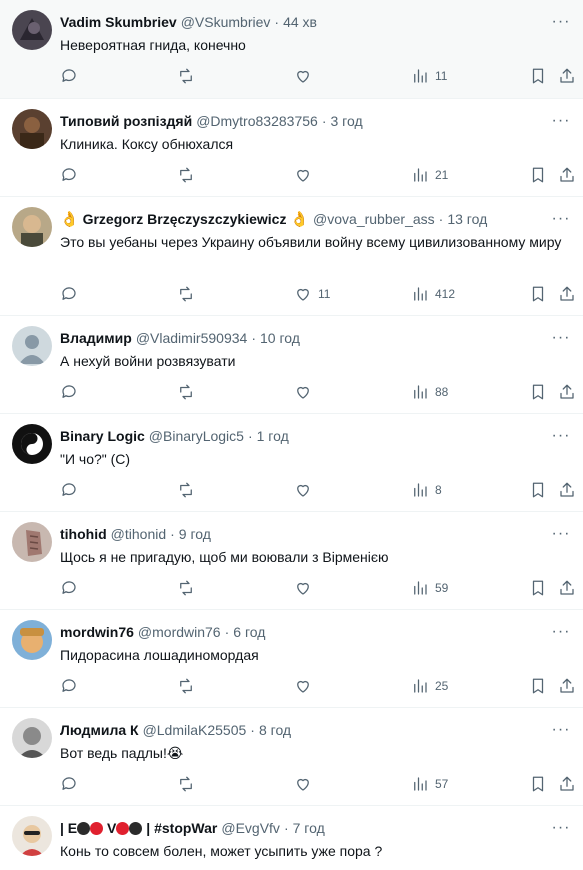 This screenshot has width=583, height=870. What do you see at coordinates (138, 534) in the screenshot?
I see `user-handle: @tihonid` at bounding box center [138, 534].